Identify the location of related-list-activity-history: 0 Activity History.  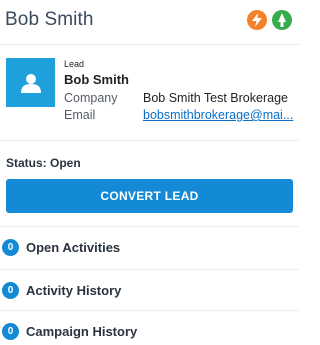
(149, 290).